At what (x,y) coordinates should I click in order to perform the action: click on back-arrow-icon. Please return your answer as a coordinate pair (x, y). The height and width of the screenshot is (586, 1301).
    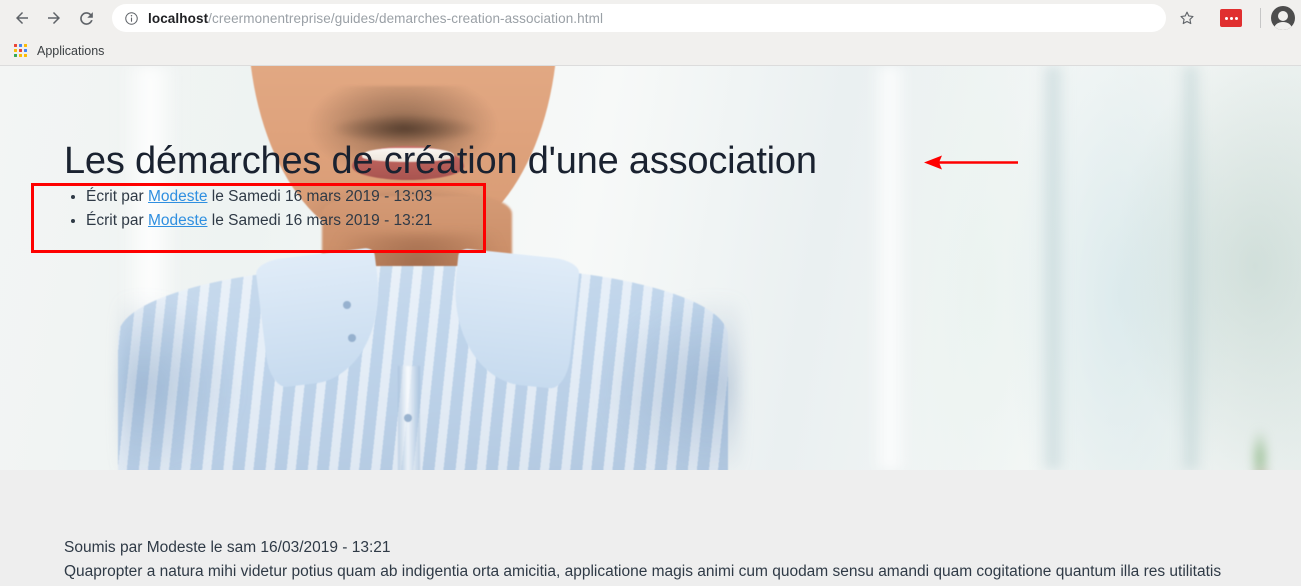
    Looking at the image, I should click on (22, 18).